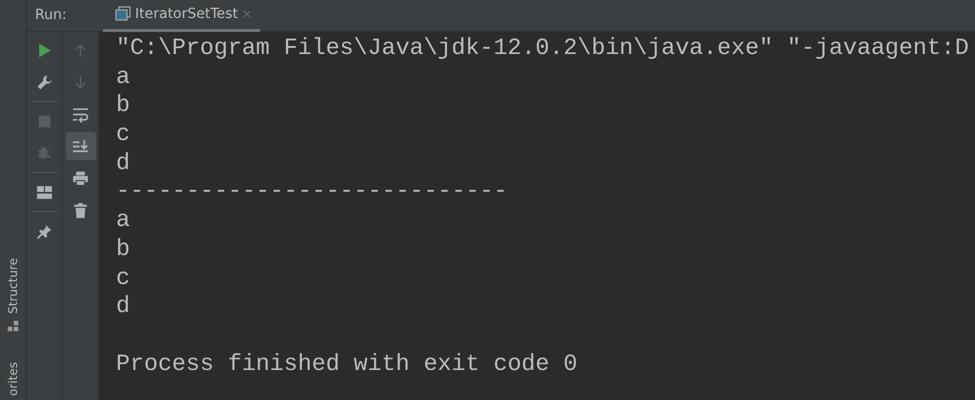 The image size is (975, 400). What do you see at coordinates (44, 82) in the screenshot?
I see `wrench-icon` at bounding box center [44, 82].